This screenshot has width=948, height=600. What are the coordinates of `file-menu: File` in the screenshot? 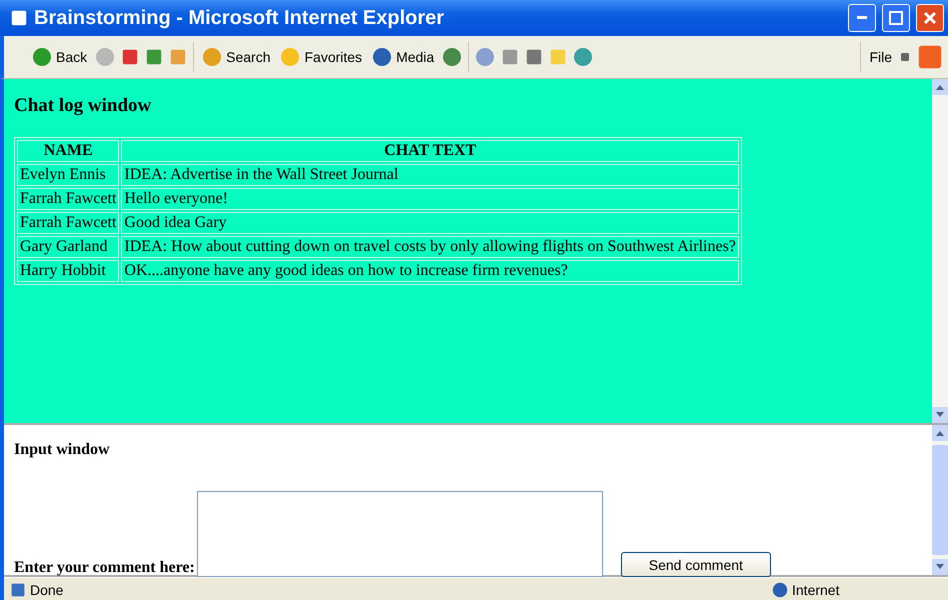 It's located at (880, 57).